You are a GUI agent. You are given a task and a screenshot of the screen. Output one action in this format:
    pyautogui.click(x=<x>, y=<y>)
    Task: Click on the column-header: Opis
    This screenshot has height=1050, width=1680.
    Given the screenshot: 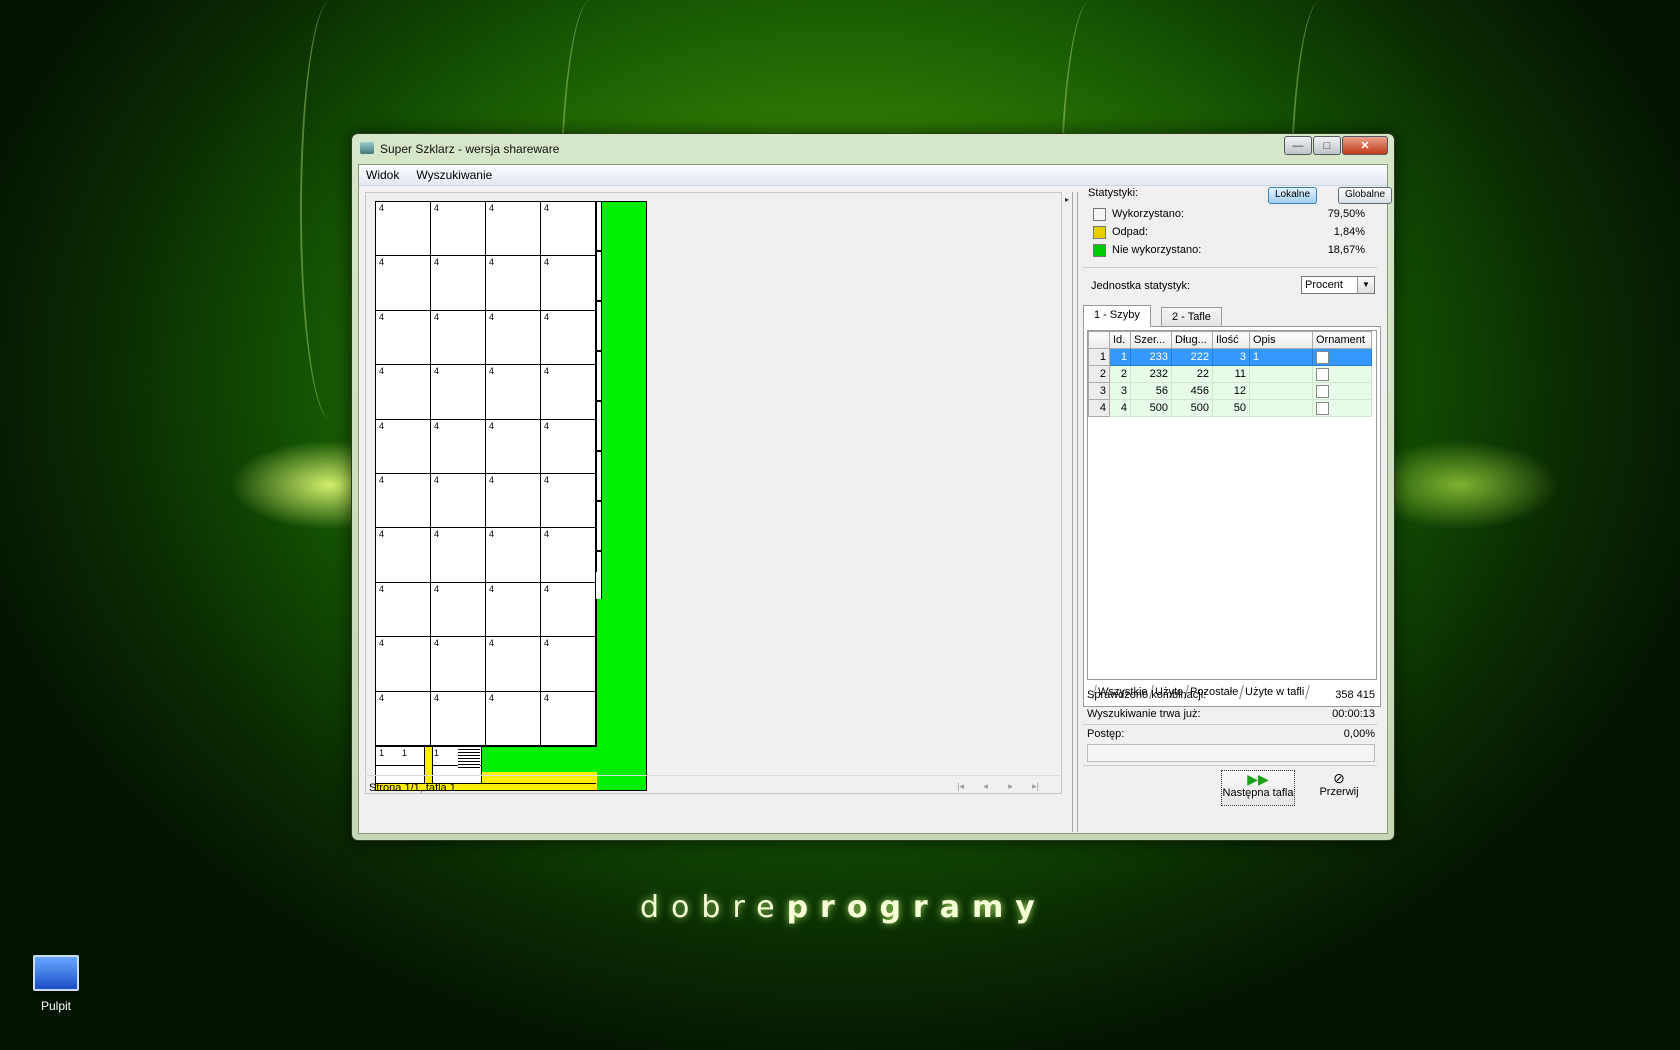 What is the action you would take?
    pyautogui.click(x=1281, y=340)
    